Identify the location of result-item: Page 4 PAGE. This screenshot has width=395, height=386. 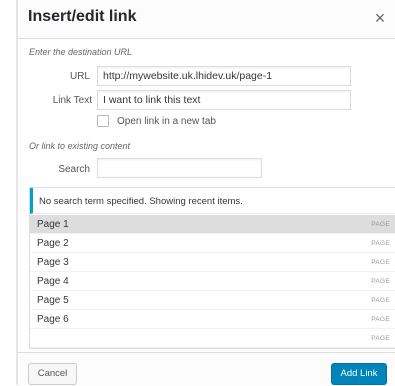
(212, 281).